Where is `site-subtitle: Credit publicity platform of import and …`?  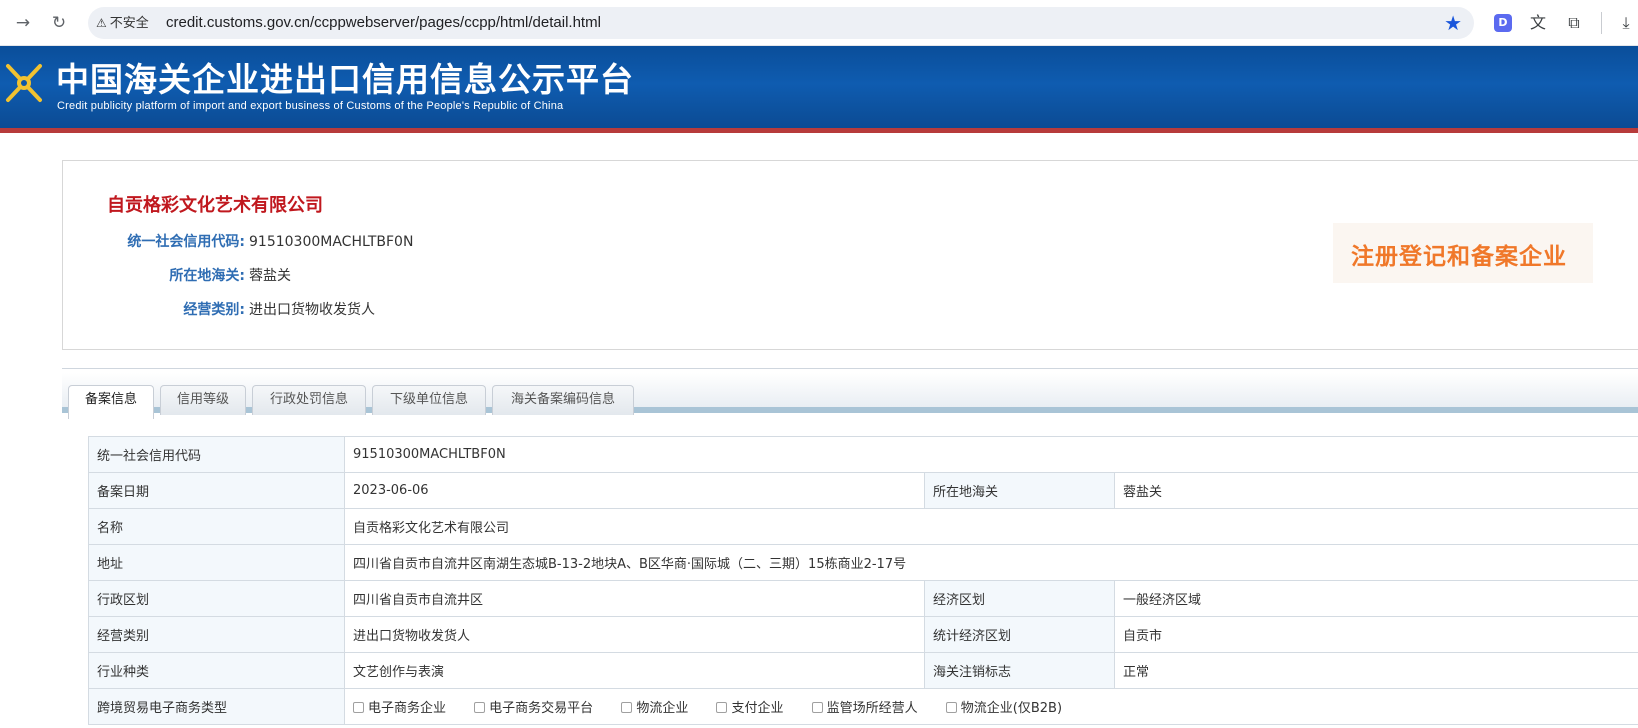 site-subtitle: Credit publicity platform of import and … is located at coordinates (310, 106).